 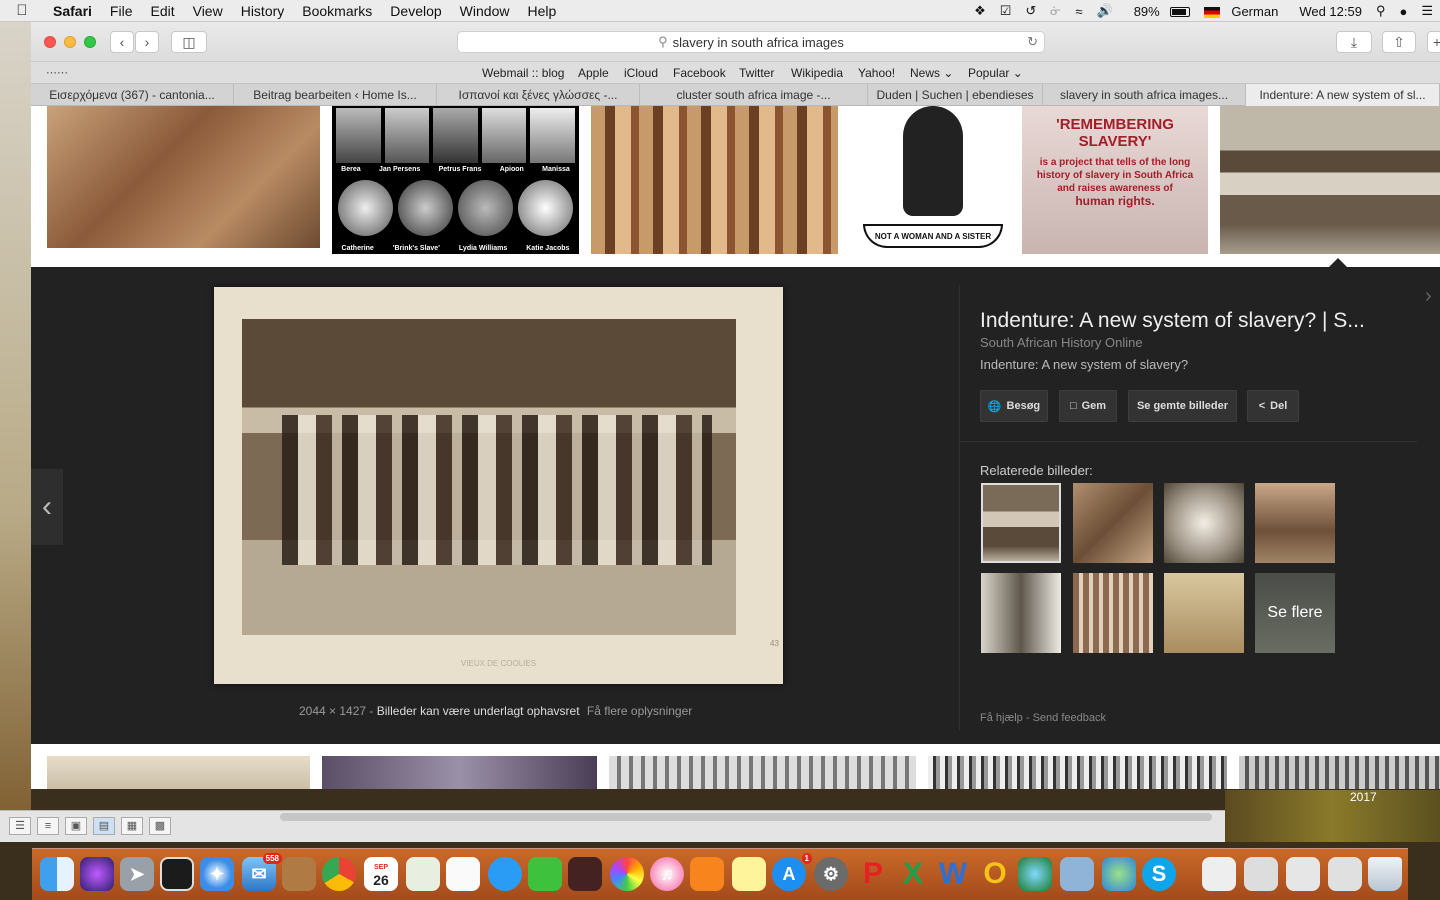 What do you see at coordinates (1354, 42) in the screenshot?
I see `downloads-icon: ⤓` at bounding box center [1354, 42].